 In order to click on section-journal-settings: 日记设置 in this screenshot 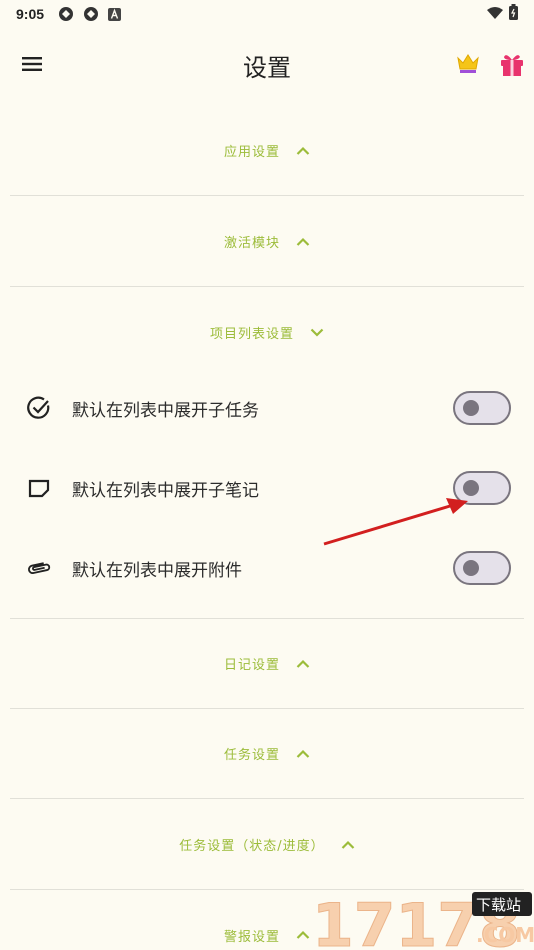, I will do `click(267, 664)`.